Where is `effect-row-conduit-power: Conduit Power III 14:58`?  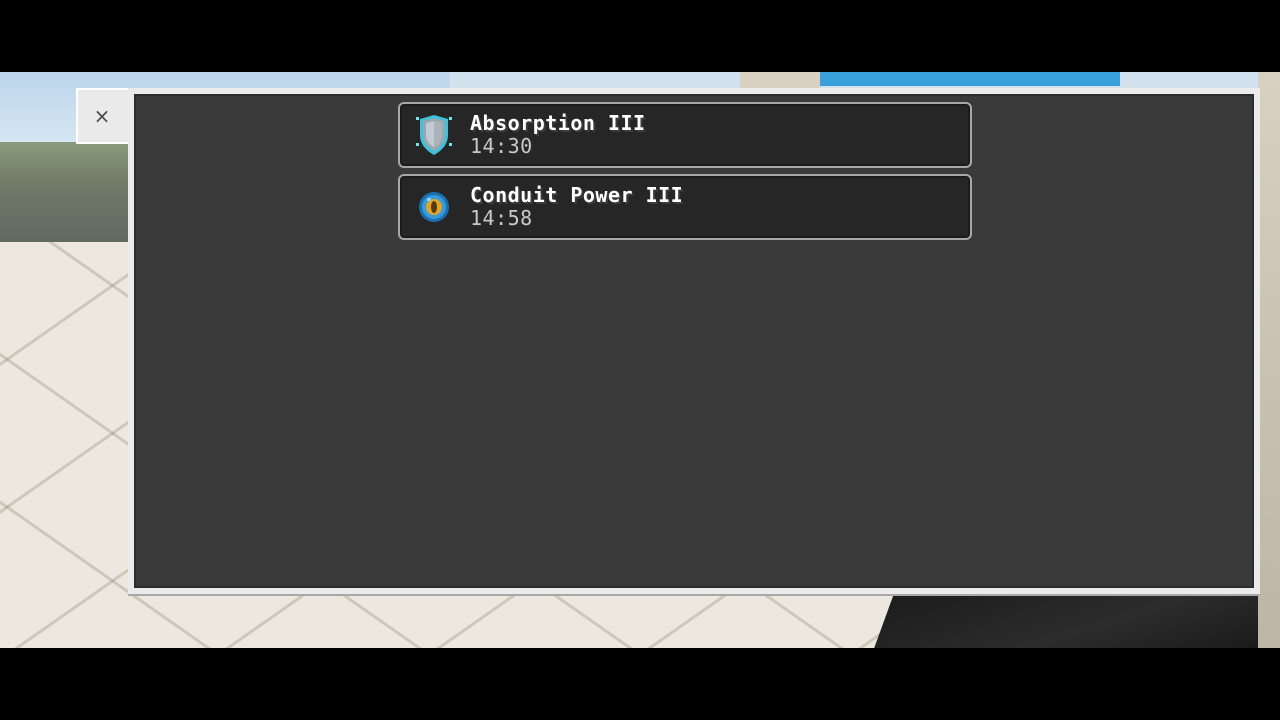
effect-row-conduit-power: Conduit Power III 14:58 is located at coordinates (685, 207).